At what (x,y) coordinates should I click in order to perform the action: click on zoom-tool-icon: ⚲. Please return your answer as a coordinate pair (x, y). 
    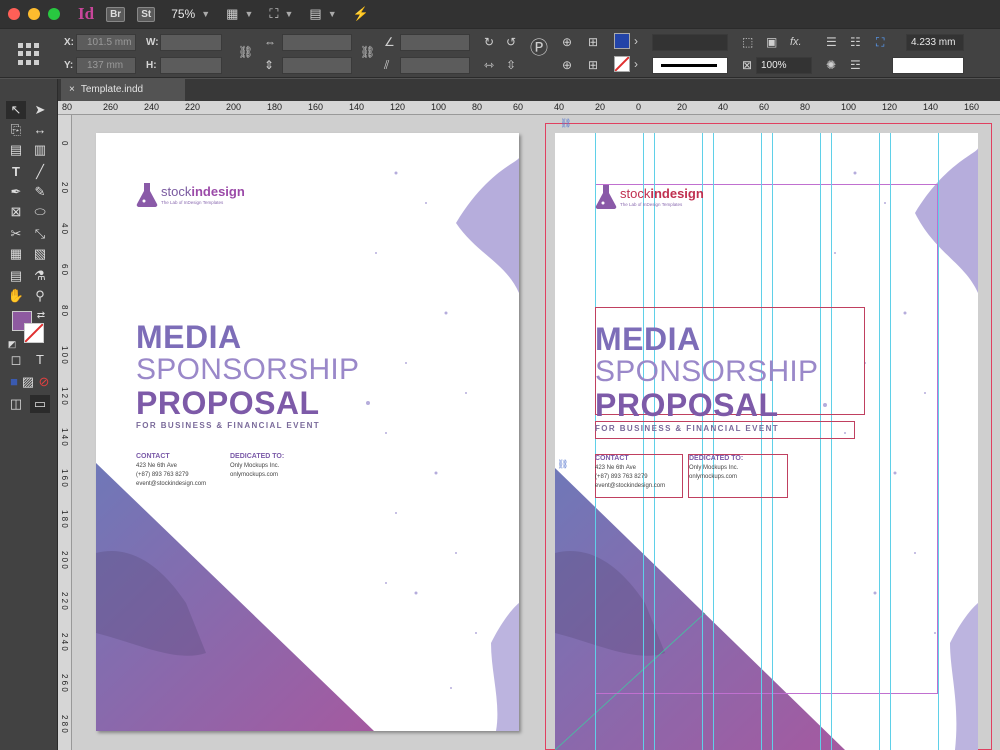
    Looking at the image, I should click on (40, 296).